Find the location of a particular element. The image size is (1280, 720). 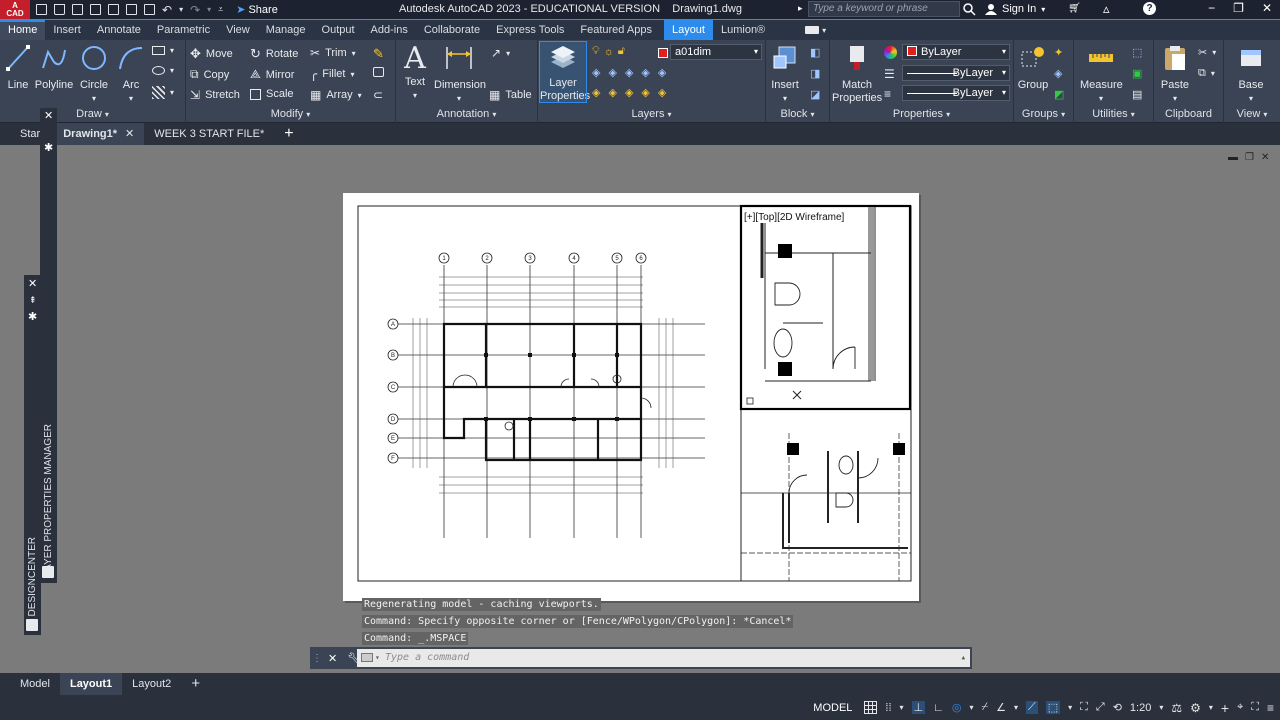

tab-output: Output is located at coordinates (338, 30).